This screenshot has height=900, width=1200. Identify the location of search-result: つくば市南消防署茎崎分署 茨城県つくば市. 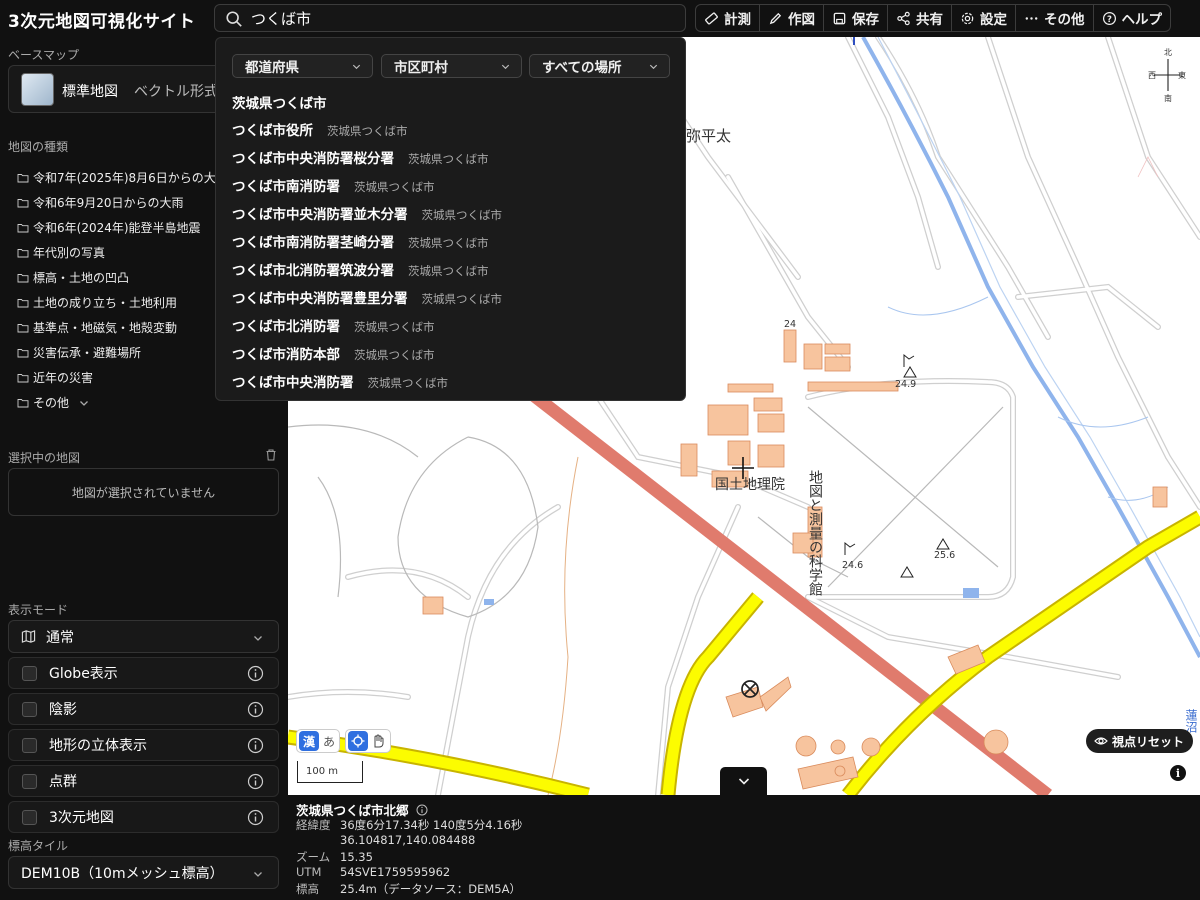
(360, 241).